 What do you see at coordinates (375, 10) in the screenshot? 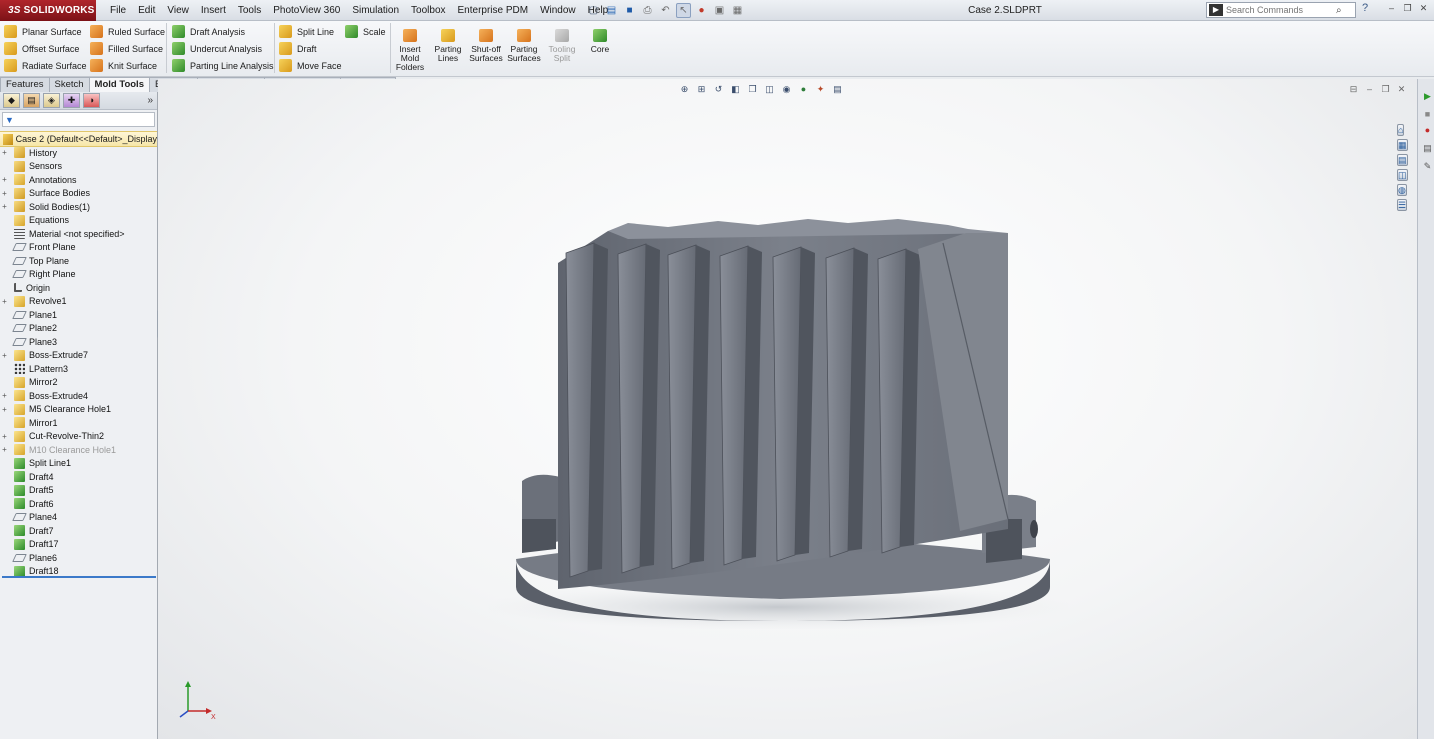
I see `menu-simulation: Simulation` at bounding box center [375, 10].